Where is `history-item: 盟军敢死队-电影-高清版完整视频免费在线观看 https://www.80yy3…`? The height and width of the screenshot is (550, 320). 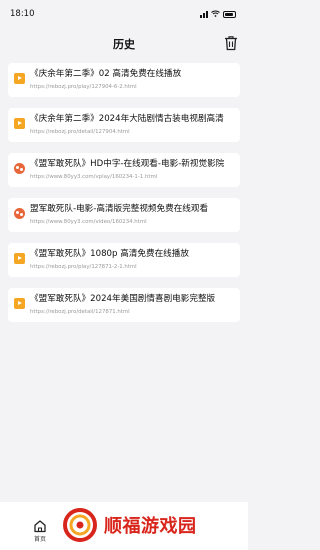
history-item: 盟军敢死队-电影-高清版完整视频免费在线观看 https://www.80yy3… is located at coordinates (124, 215).